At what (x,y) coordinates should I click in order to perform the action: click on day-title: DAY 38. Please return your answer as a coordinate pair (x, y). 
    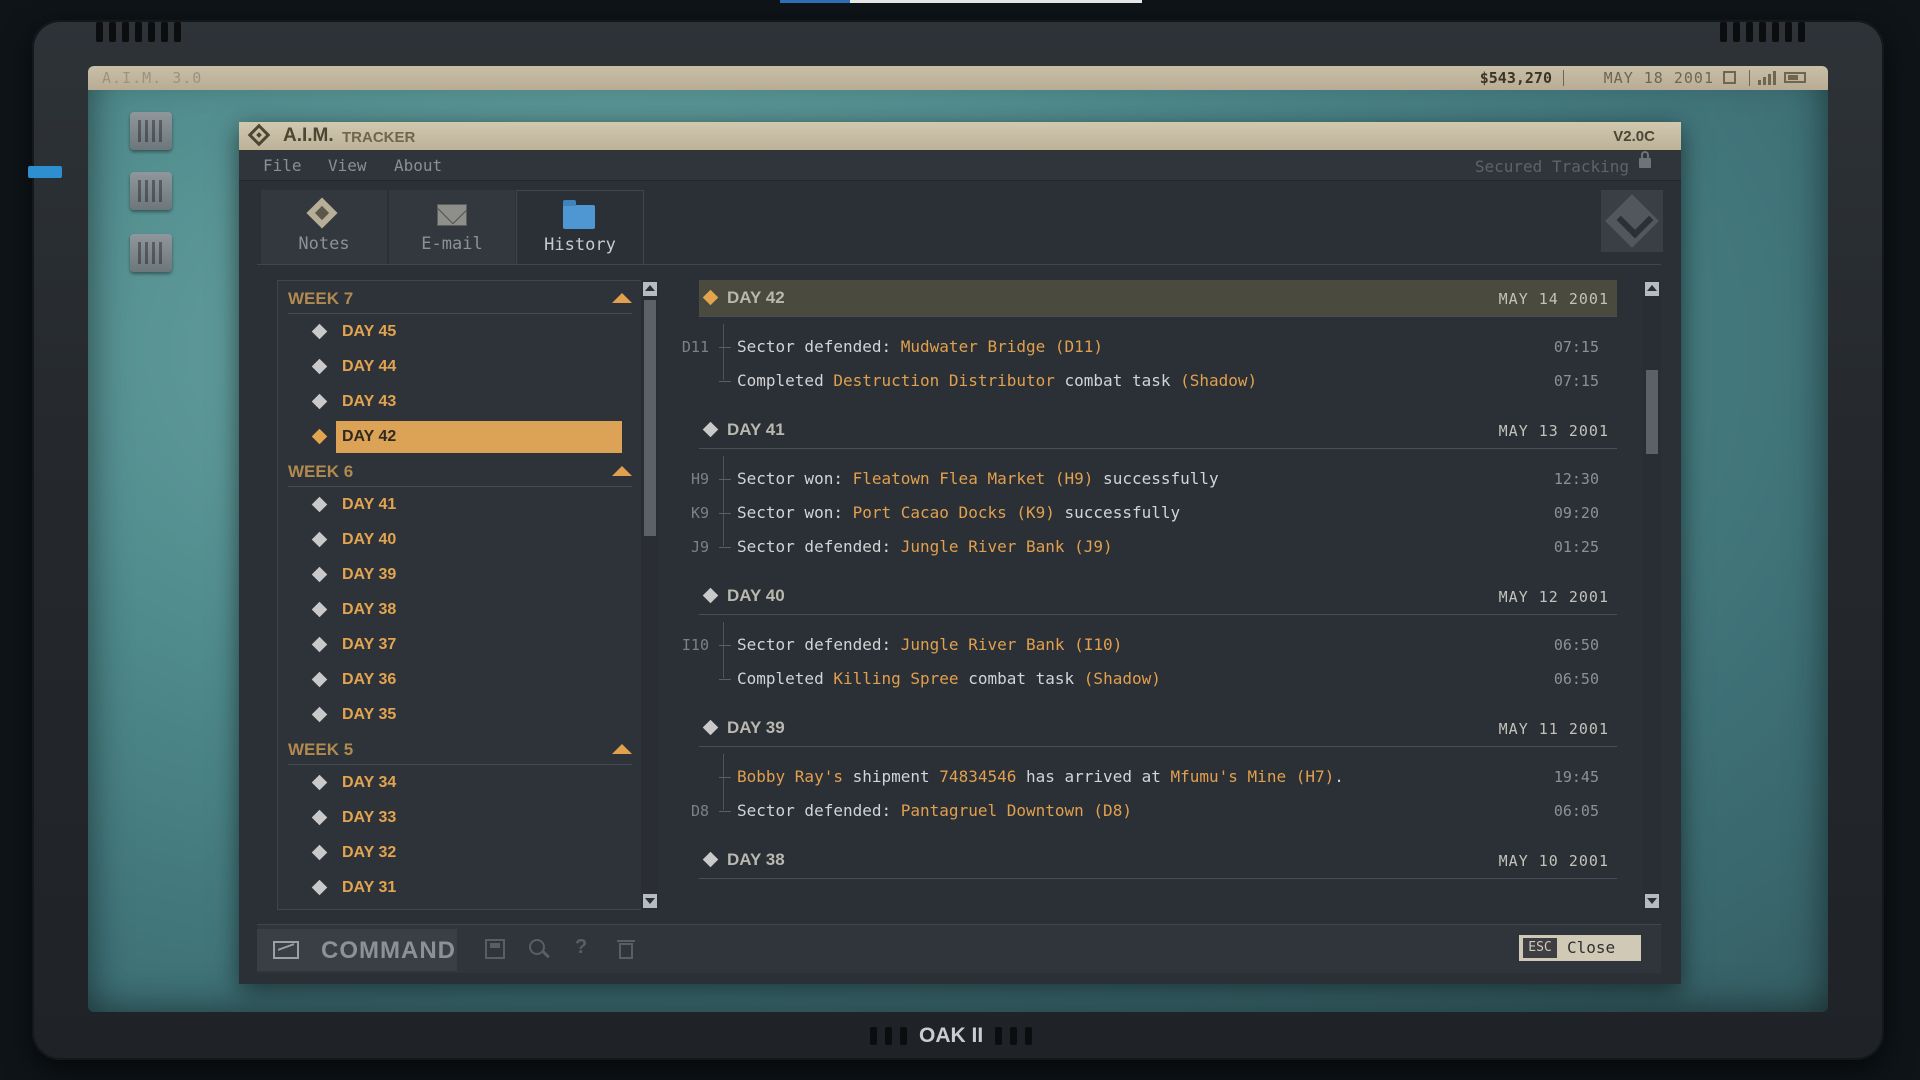
    Looking at the image, I should click on (756, 859).